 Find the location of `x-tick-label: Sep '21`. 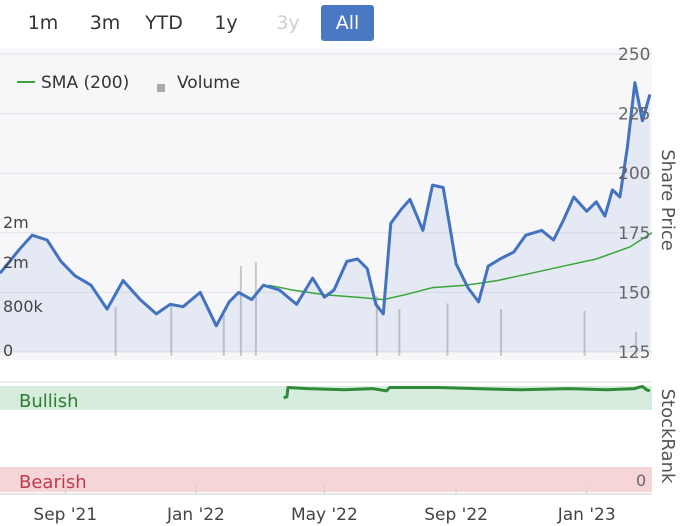

x-tick-label: Sep '21 is located at coordinates (65, 515).